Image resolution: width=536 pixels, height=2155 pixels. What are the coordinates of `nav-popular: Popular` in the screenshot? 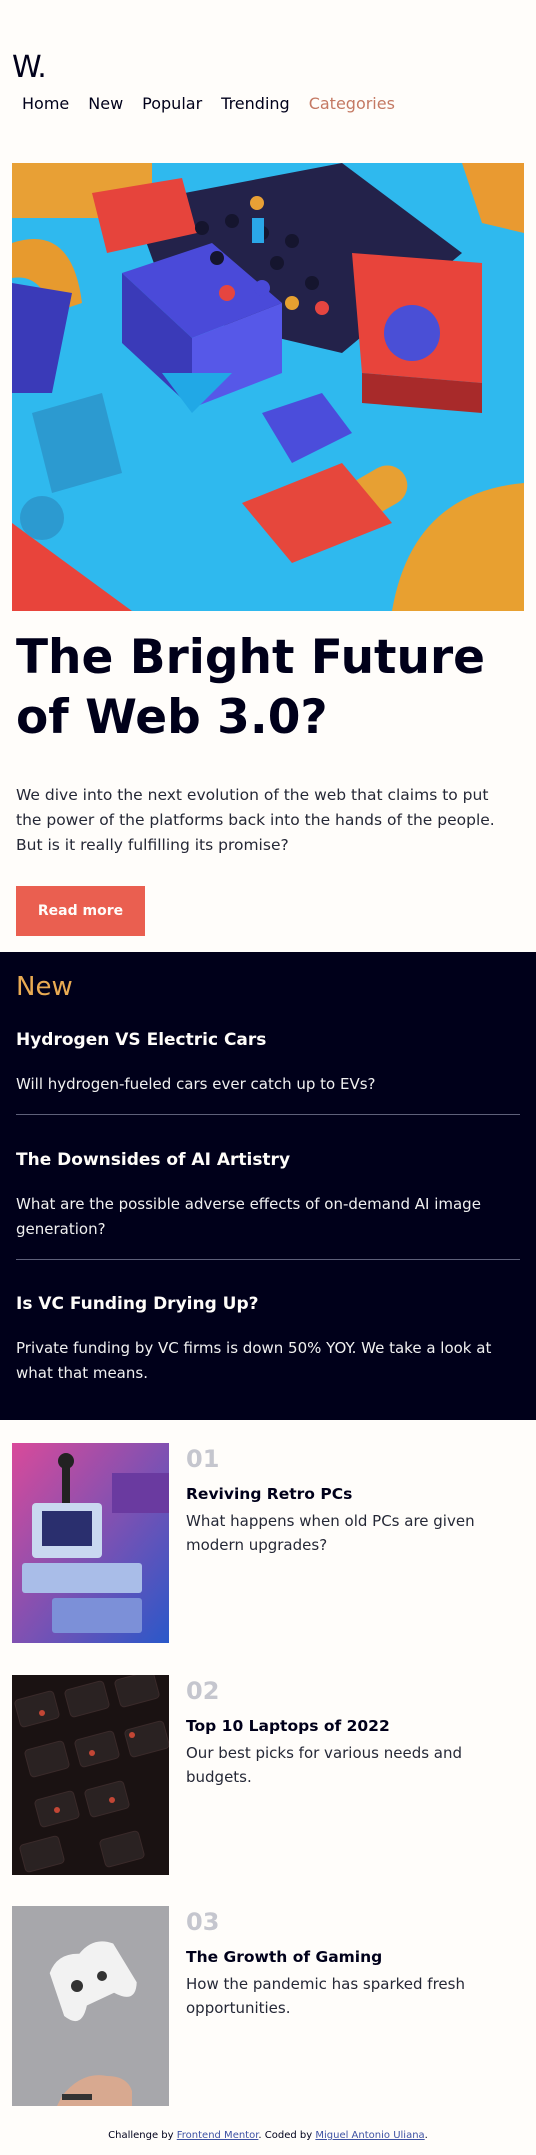 It's located at (172, 103).